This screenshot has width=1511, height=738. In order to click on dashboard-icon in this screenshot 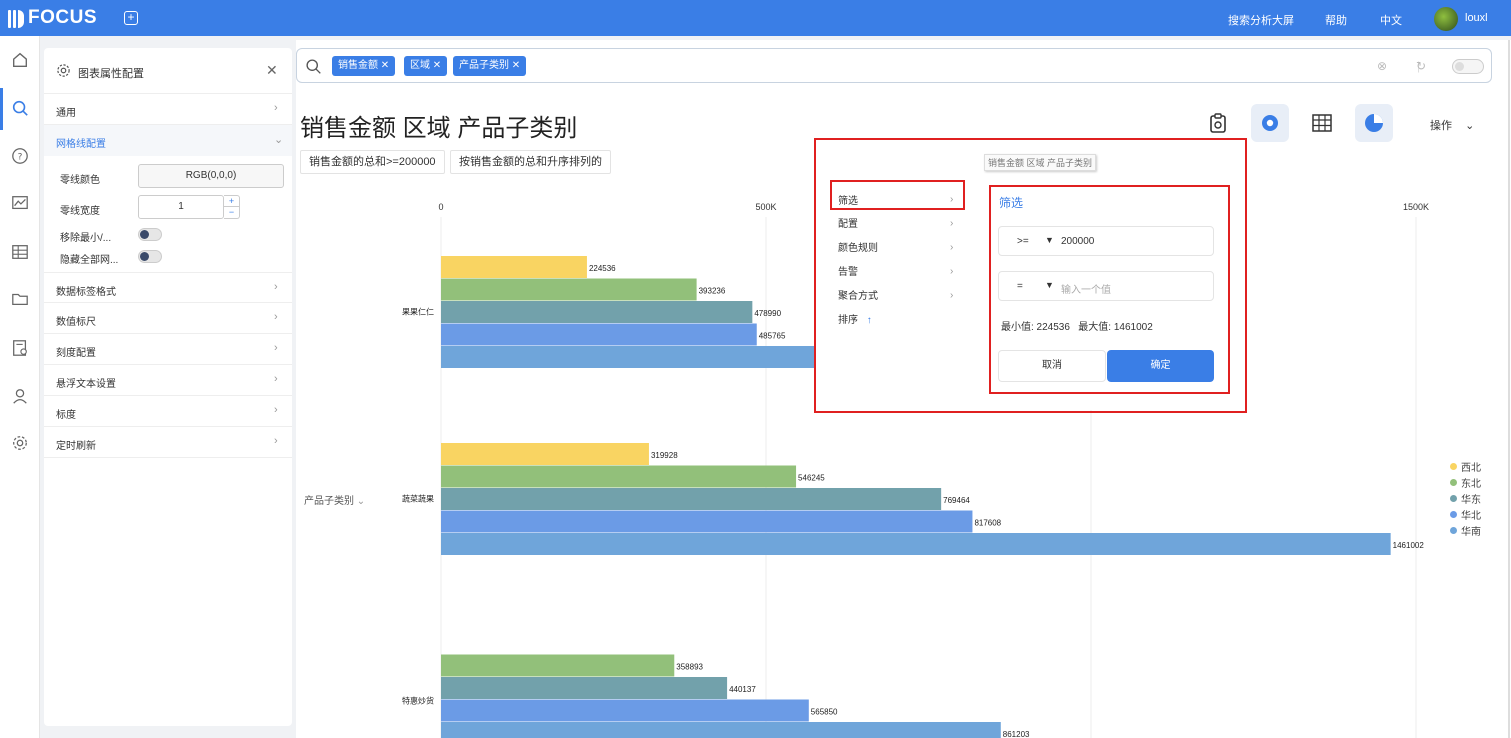, I will do `click(20, 203)`.